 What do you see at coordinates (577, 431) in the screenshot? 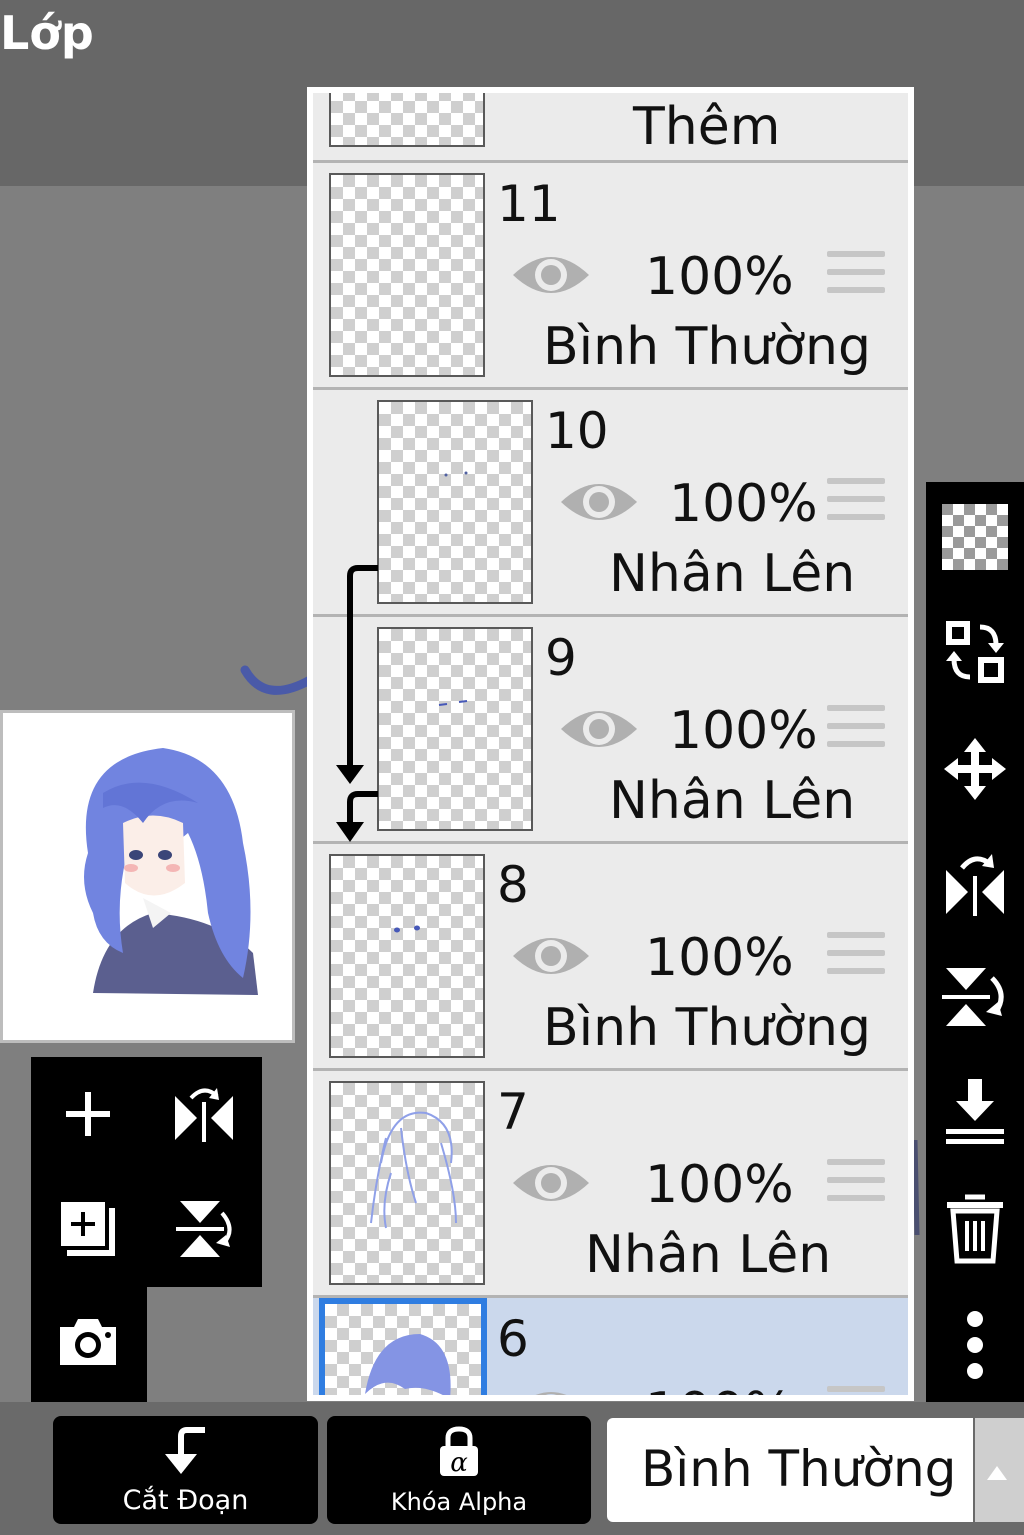
I see `layer-number: 10` at bounding box center [577, 431].